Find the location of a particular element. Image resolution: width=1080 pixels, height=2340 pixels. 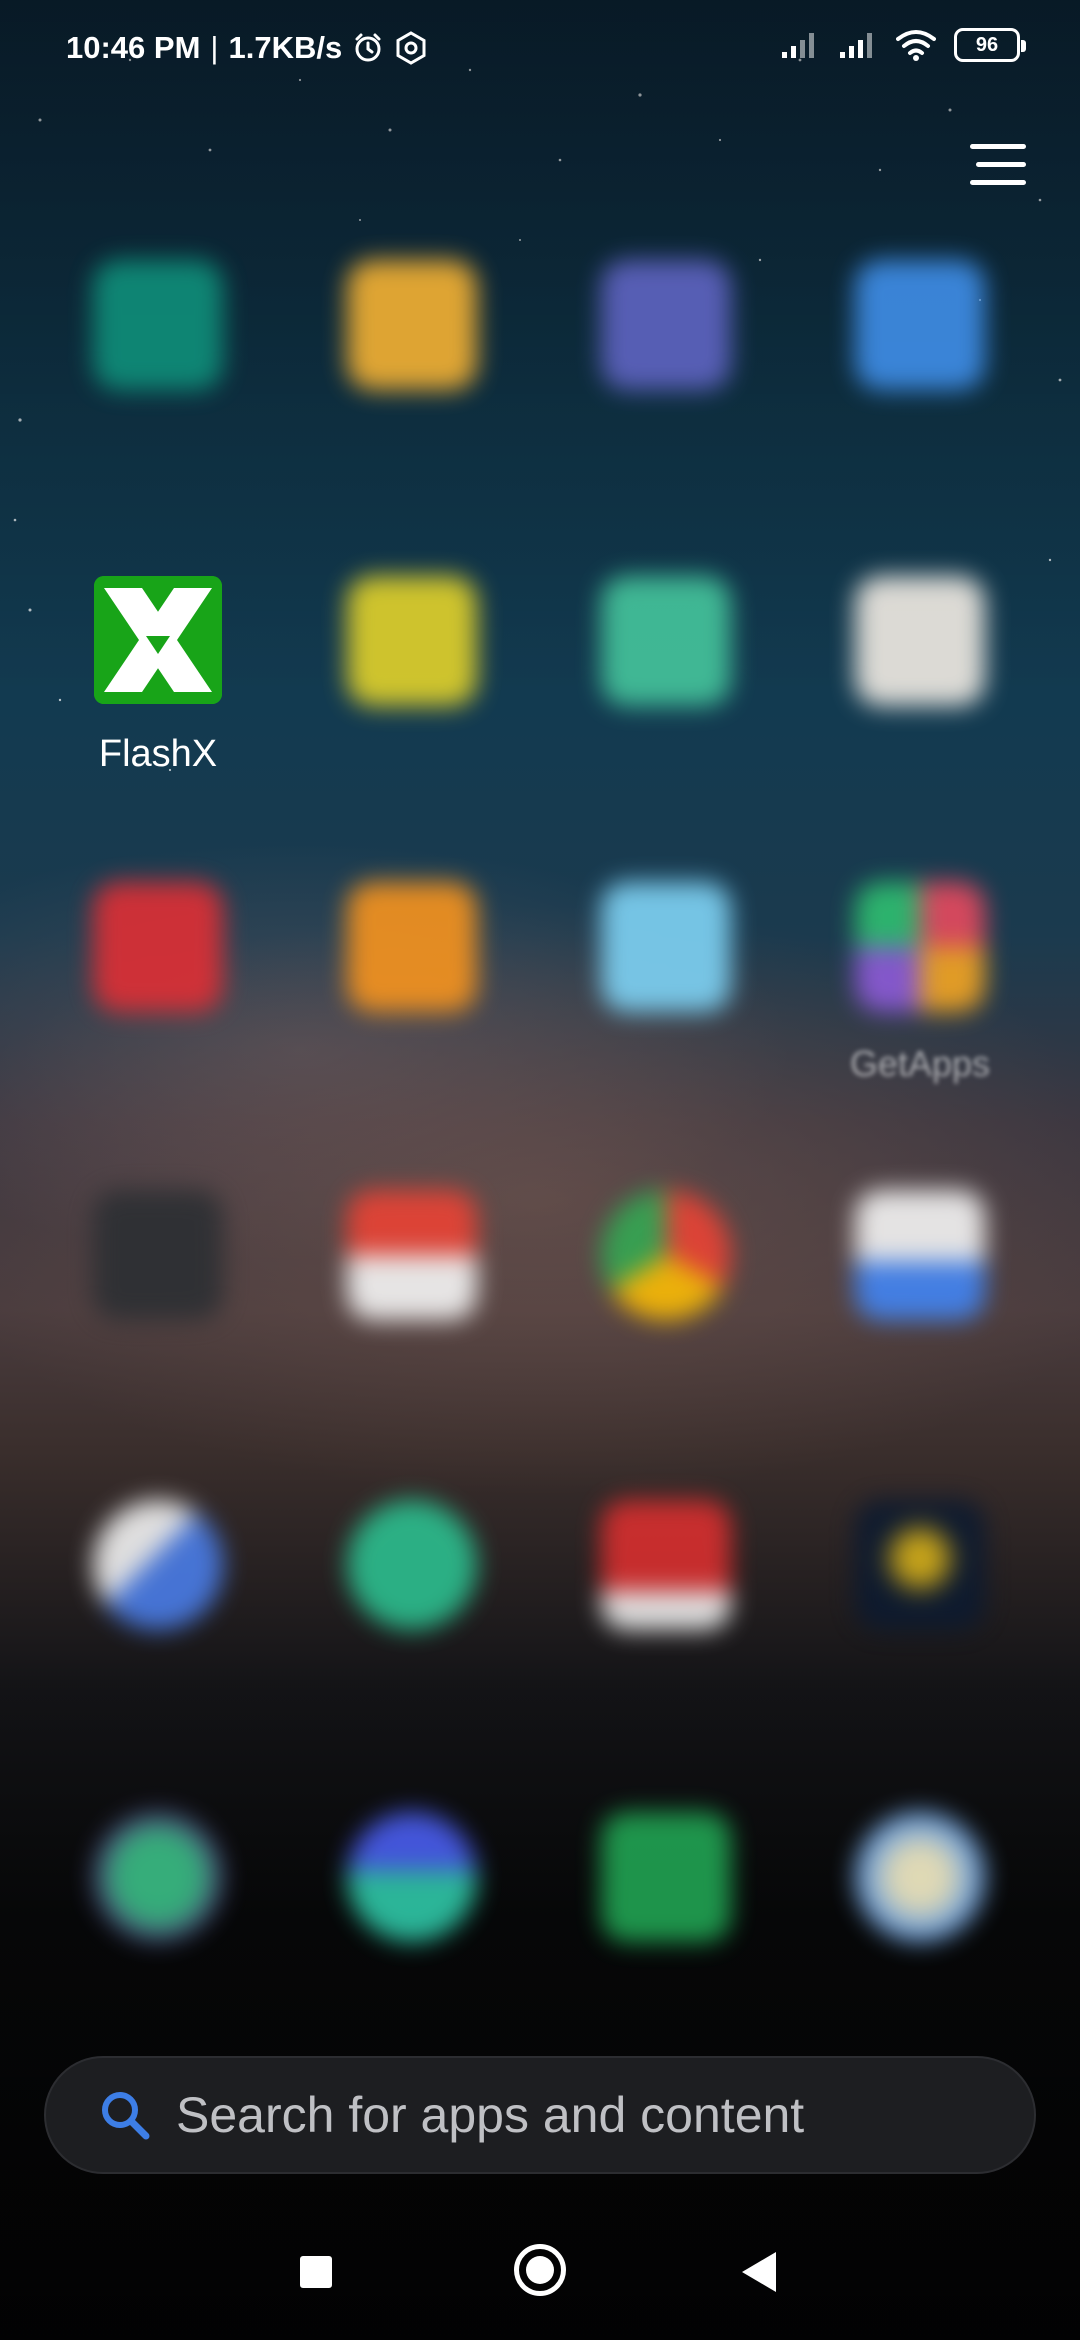

status-bar: 10:46 PM | 1.7KB/s 96 is located at coordinates (540, 50).